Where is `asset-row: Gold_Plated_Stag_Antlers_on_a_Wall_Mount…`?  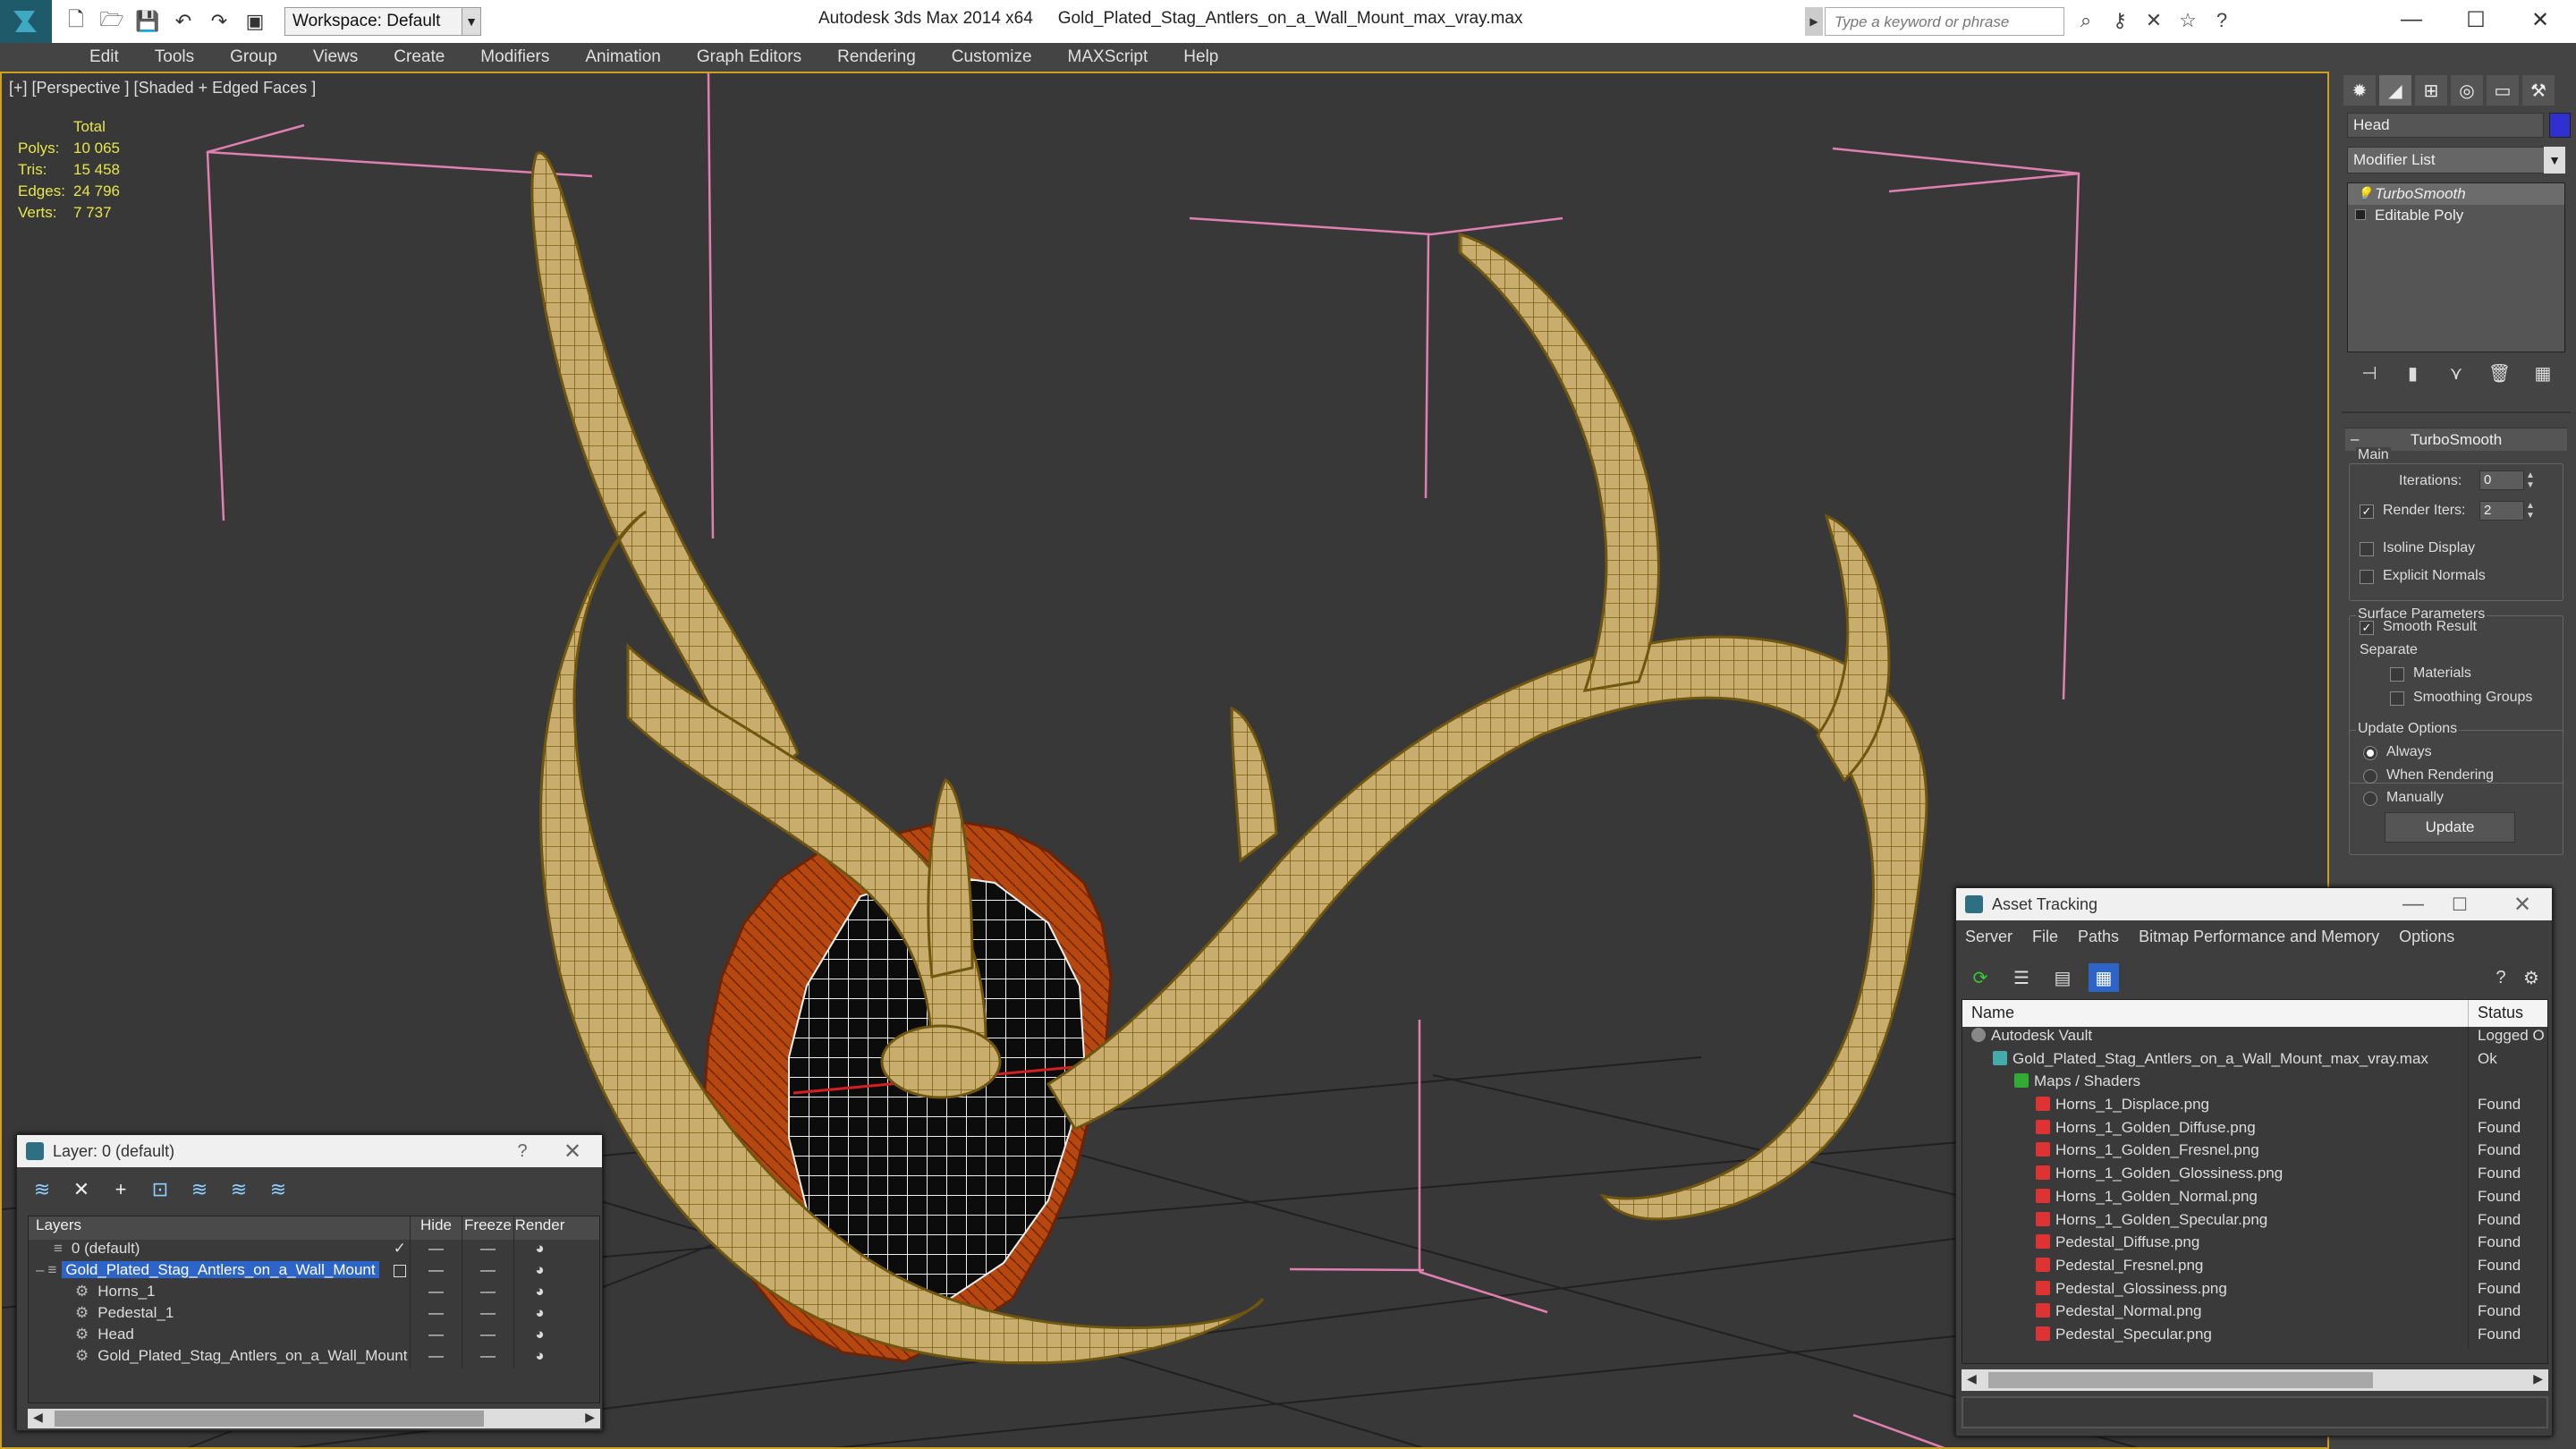
asset-row: Gold_Plated_Stag_Antlers_on_a_Wall_Mount… is located at coordinates (2254, 1061).